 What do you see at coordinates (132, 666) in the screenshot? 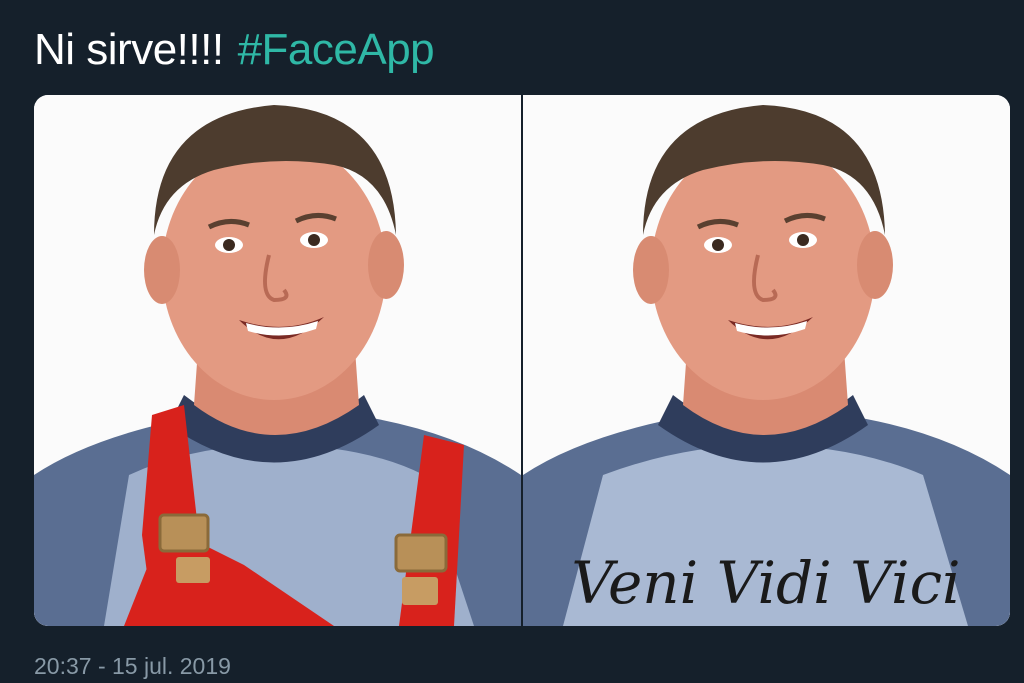
I see `tweet-timestamp: 20:37 - 15 jul. 2019` at bounding box center [132, 666].